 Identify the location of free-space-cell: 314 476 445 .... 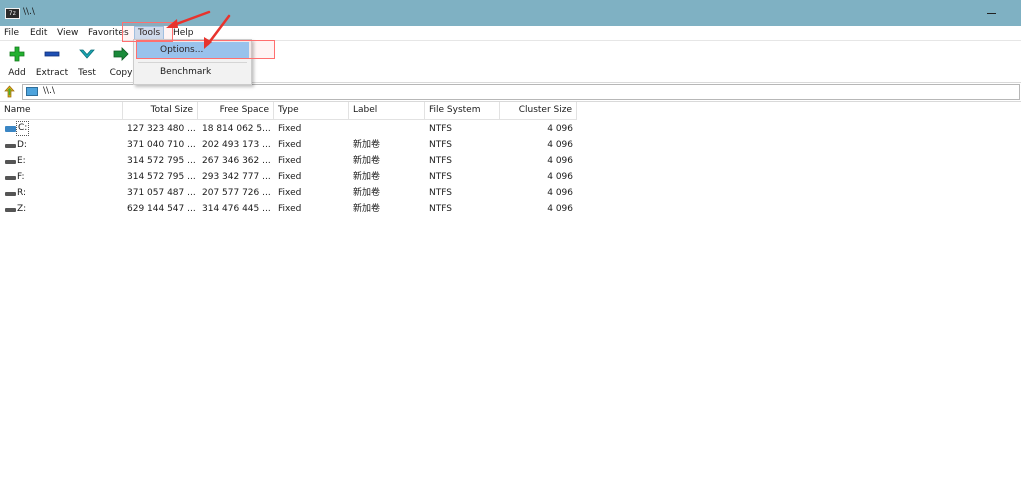
(236, 209).